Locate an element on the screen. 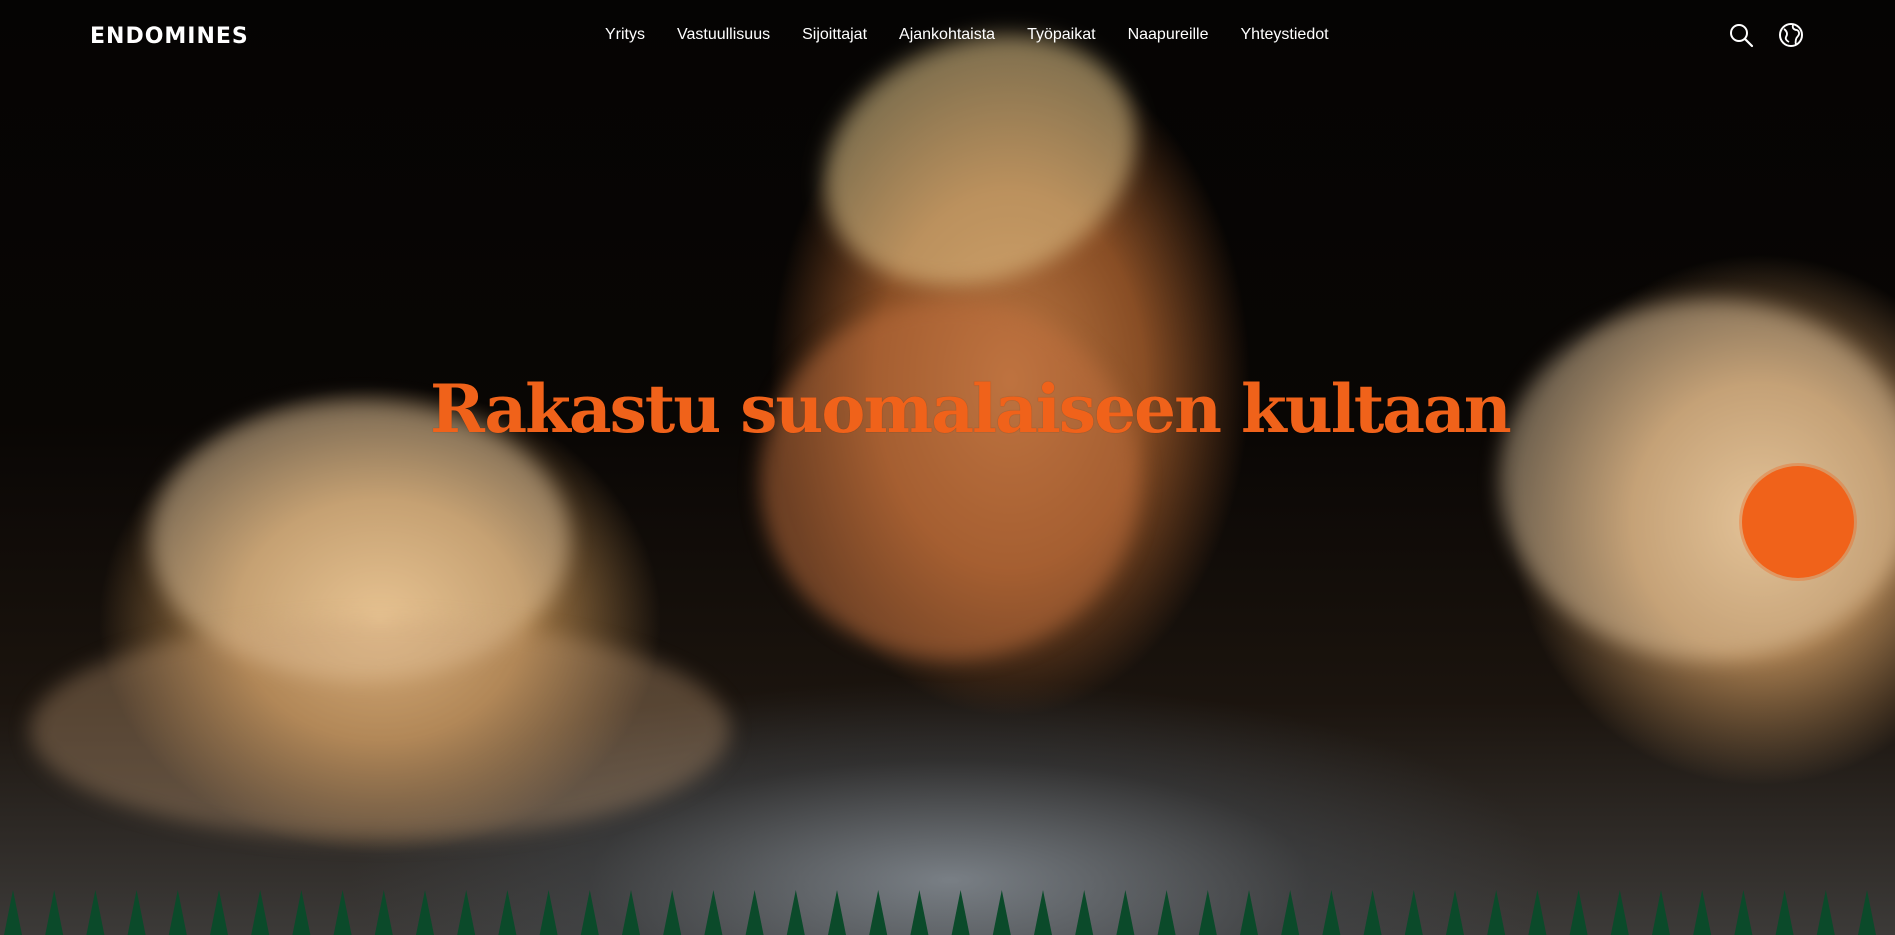 This screenshot has width=1895, height=935. language-button is located at coordinates (1791, 35).